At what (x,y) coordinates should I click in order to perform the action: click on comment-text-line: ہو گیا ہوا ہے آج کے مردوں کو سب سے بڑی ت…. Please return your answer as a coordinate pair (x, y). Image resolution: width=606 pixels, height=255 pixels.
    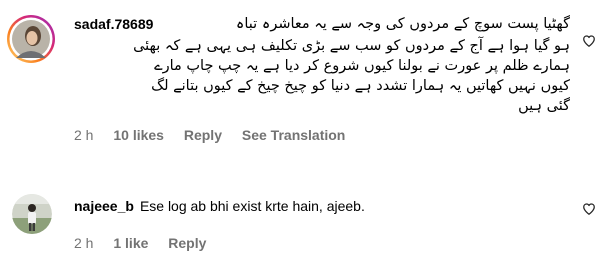
    Looking at the image, I should click on (351, 46).